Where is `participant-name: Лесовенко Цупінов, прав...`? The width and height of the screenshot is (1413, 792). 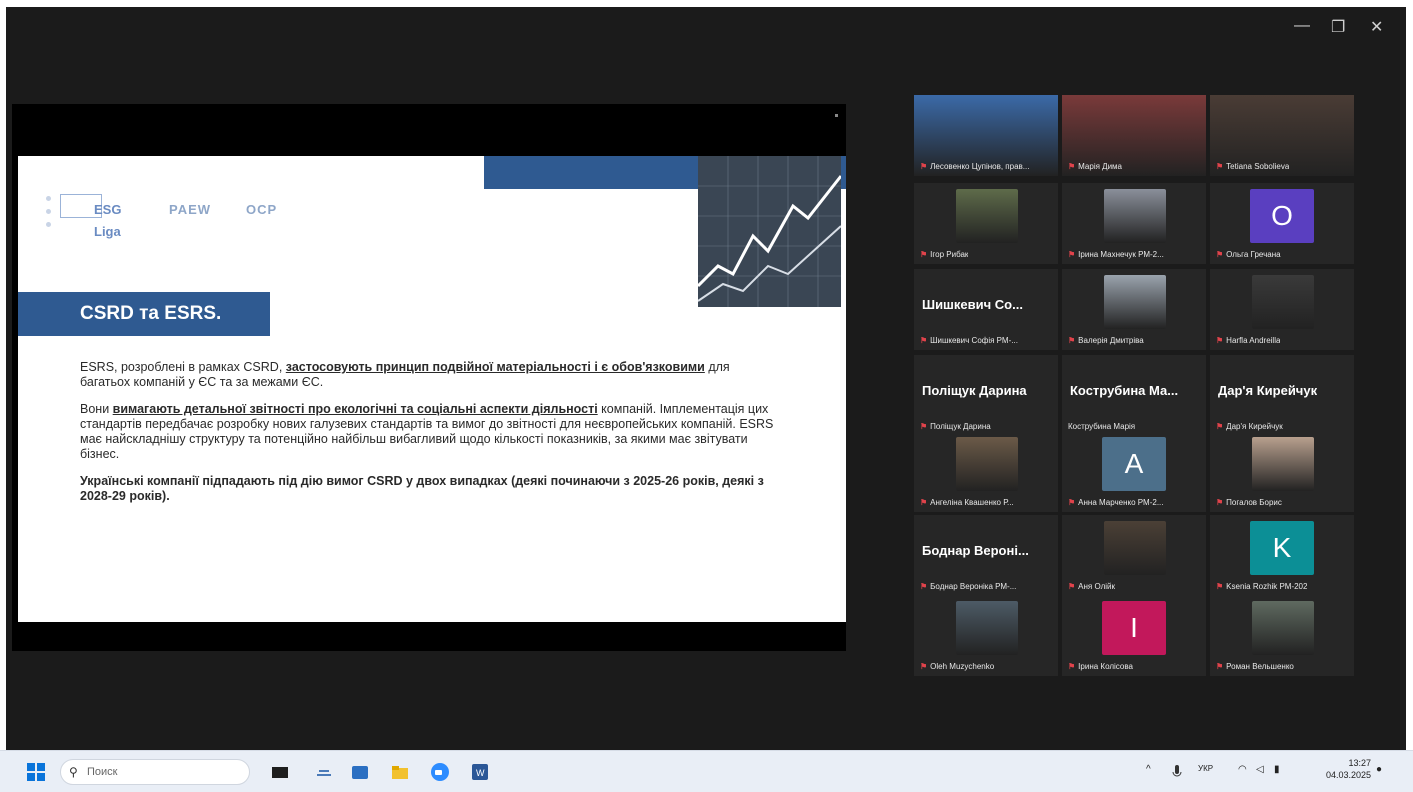 participant-name: Лесовенко Цупінов, прав... is located at coordinates (980, 166).